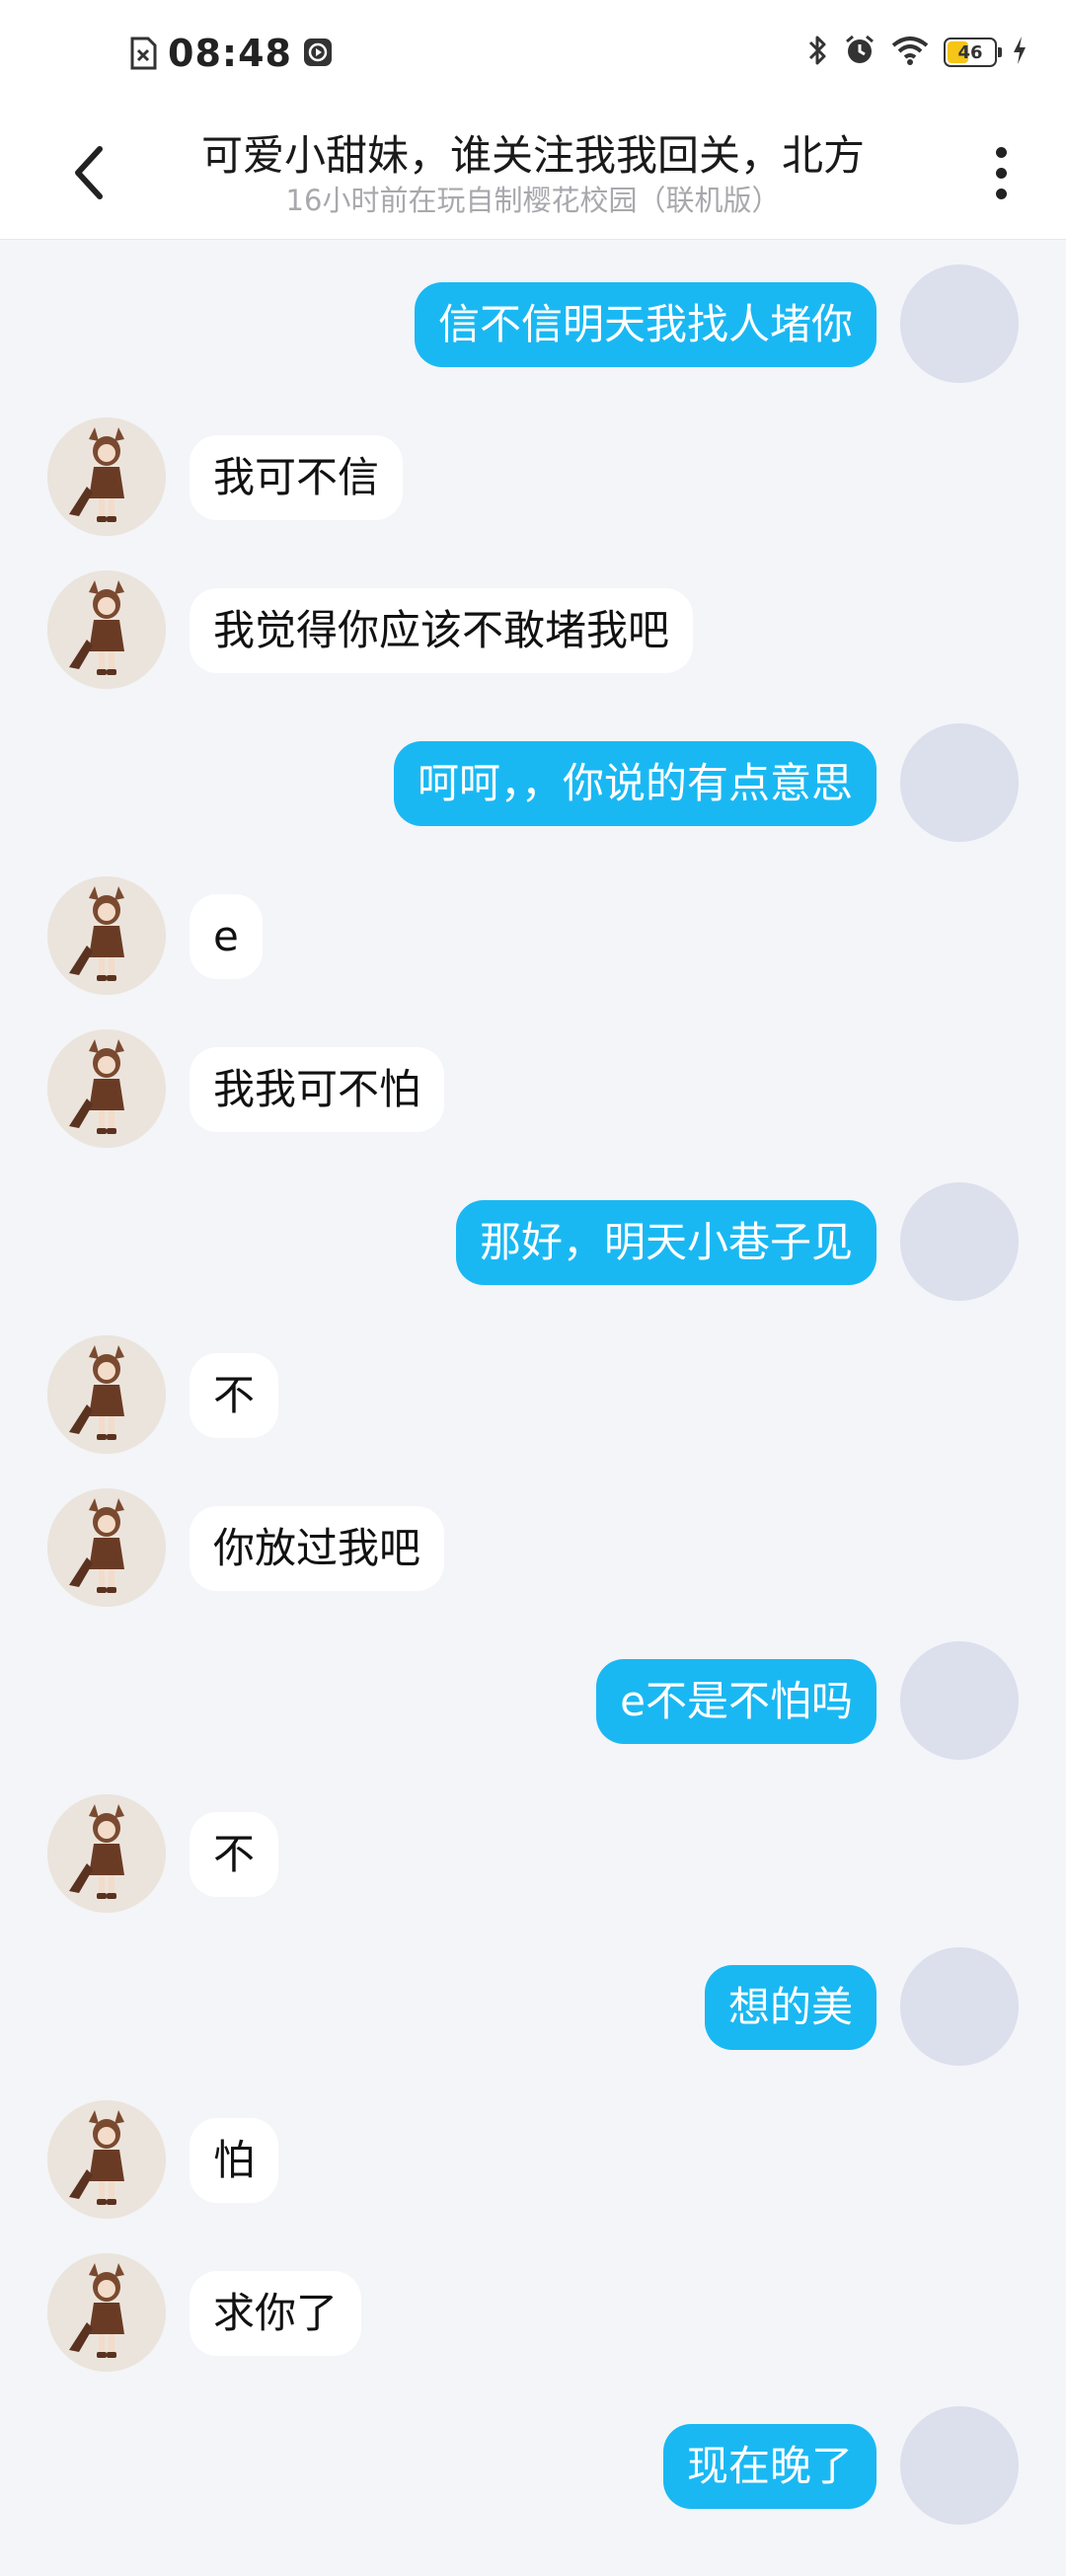 This screenshot has width=1066, height=2576. Describe the element at coordinates (769, 2466) in the screenshot. I see `message-bubble: 现在晚了` at that location.